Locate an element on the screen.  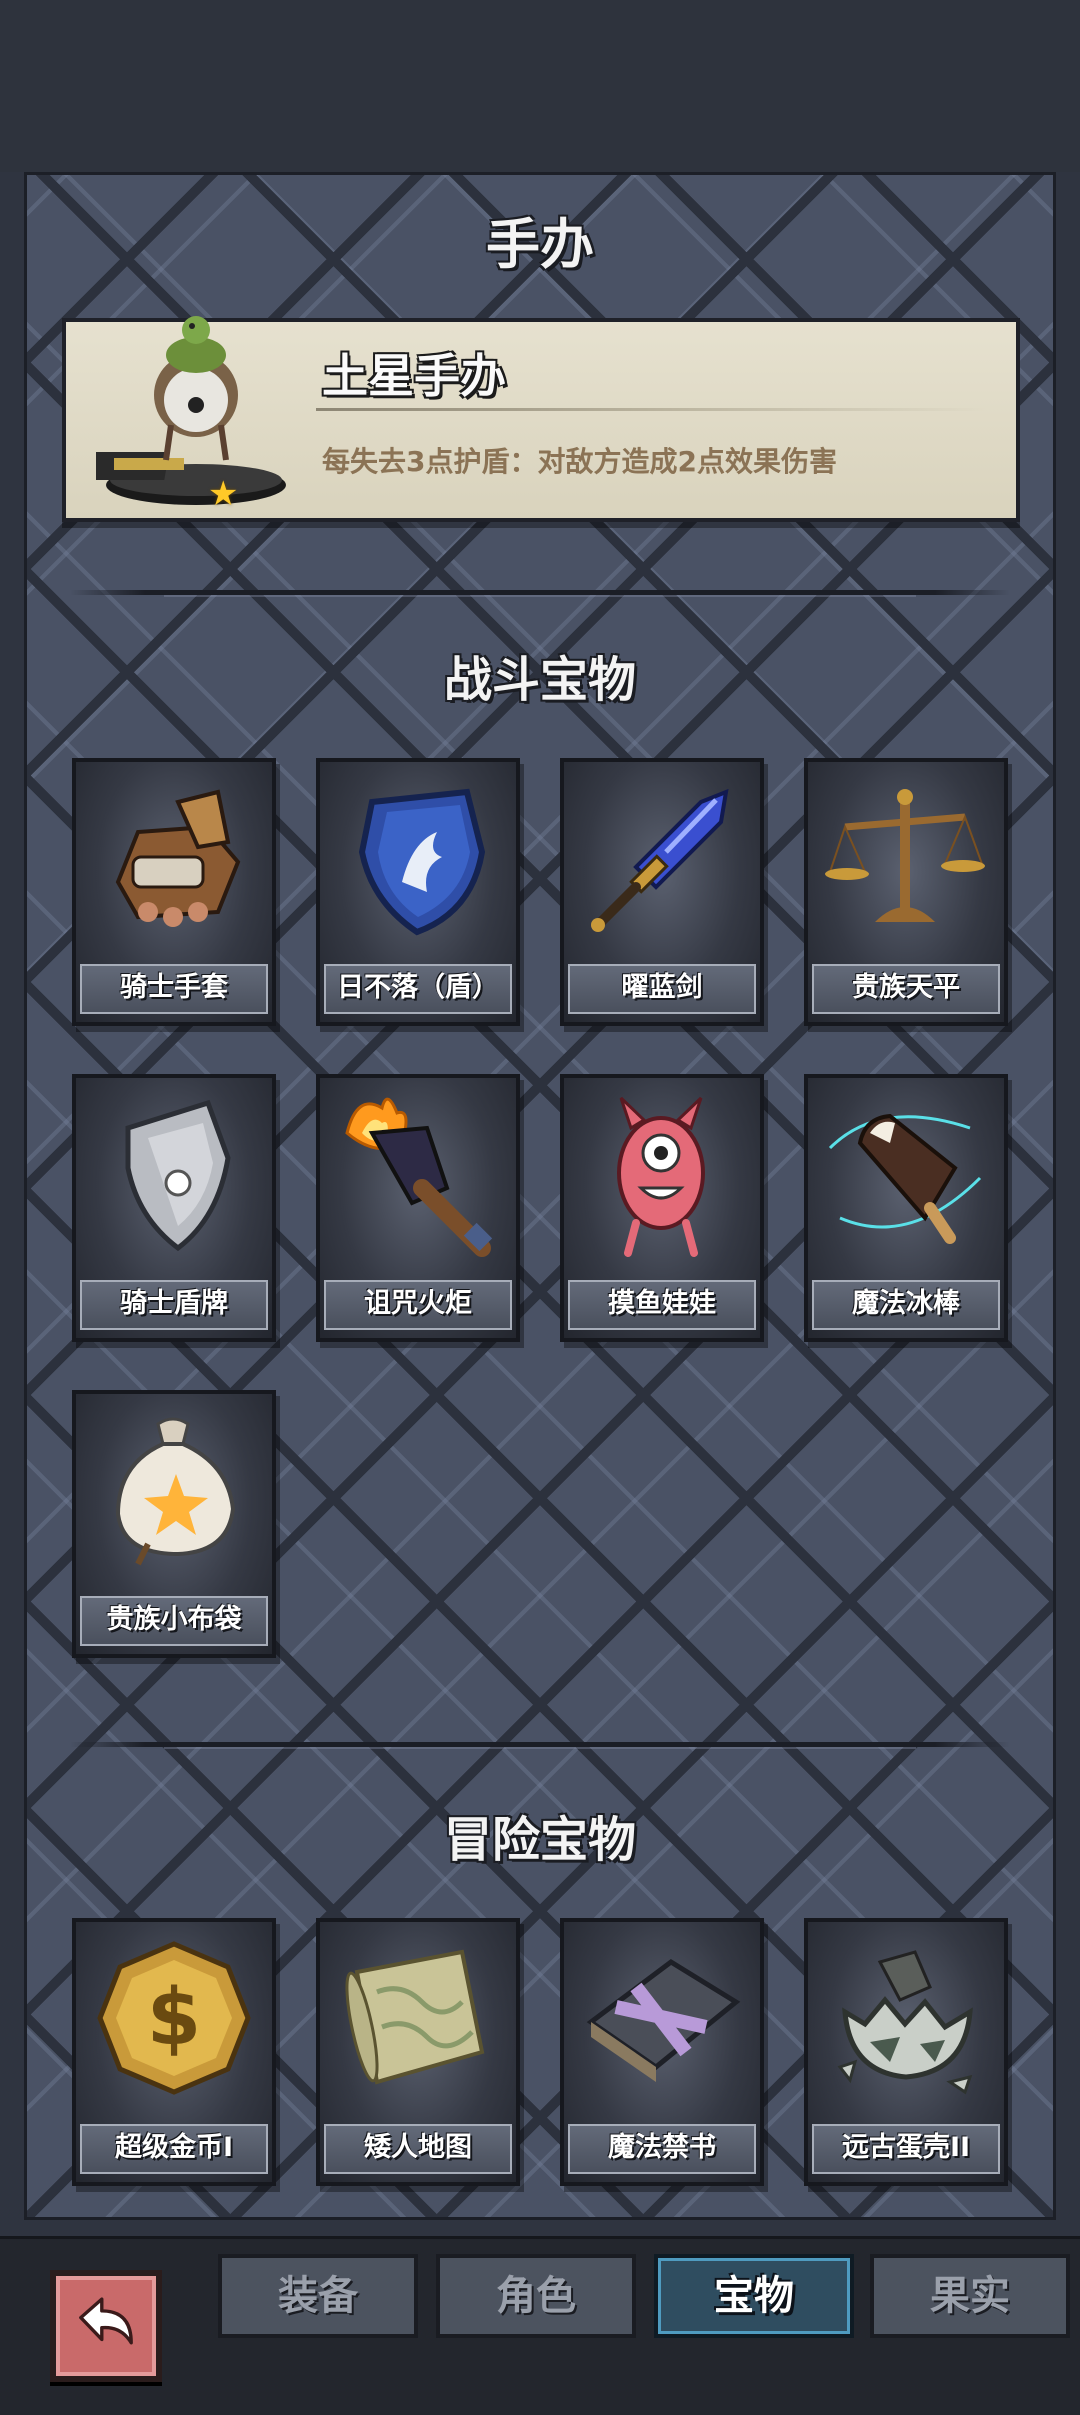
gold-coin-icon: $ is located at coordinates (174, 2018).